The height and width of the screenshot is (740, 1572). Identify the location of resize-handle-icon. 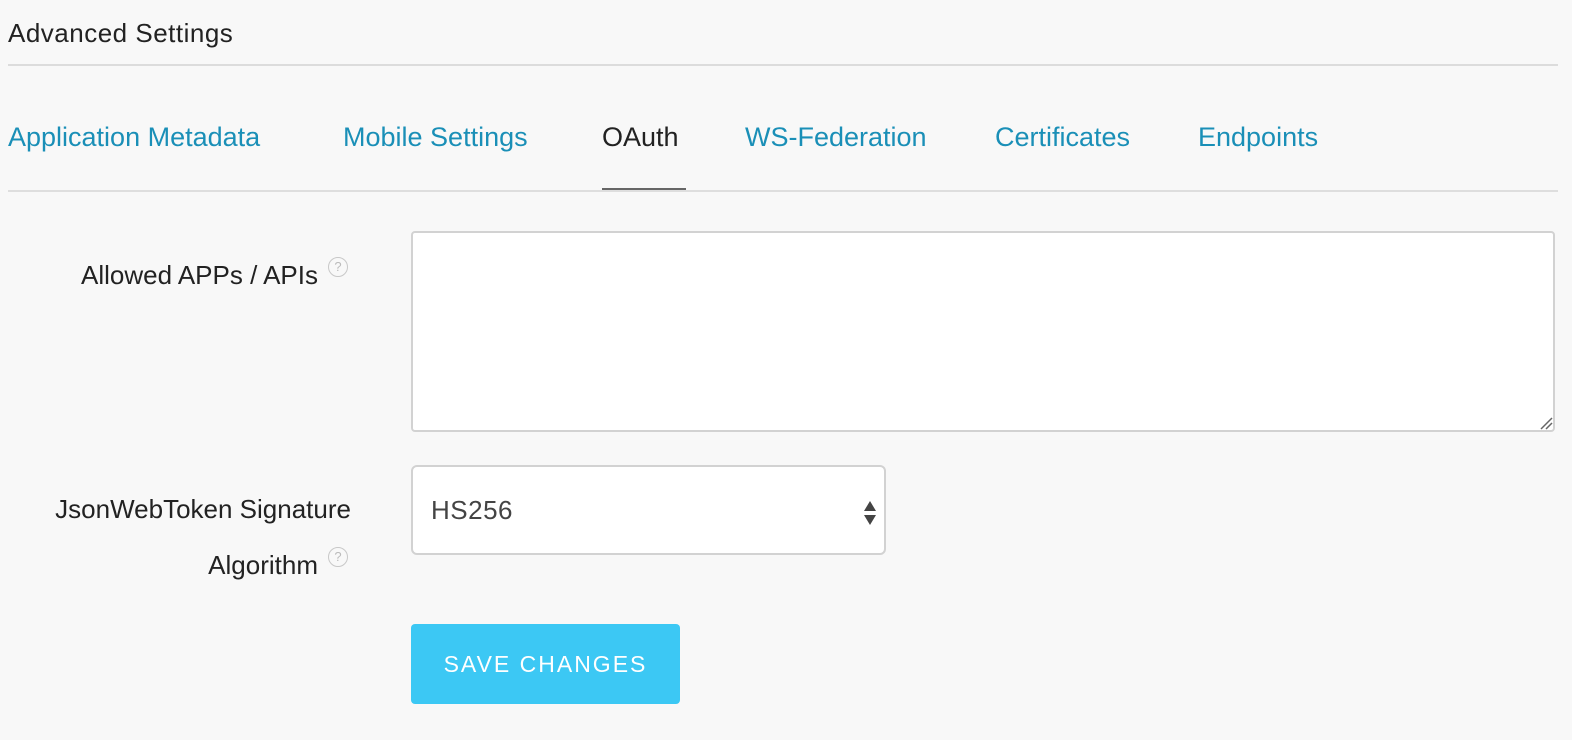
(1546, 423).